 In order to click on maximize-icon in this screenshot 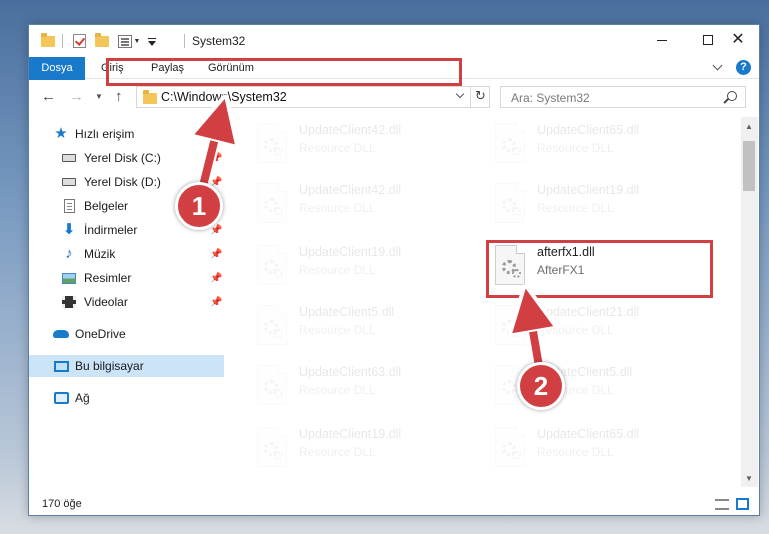, I will do `click(708, 40)`.